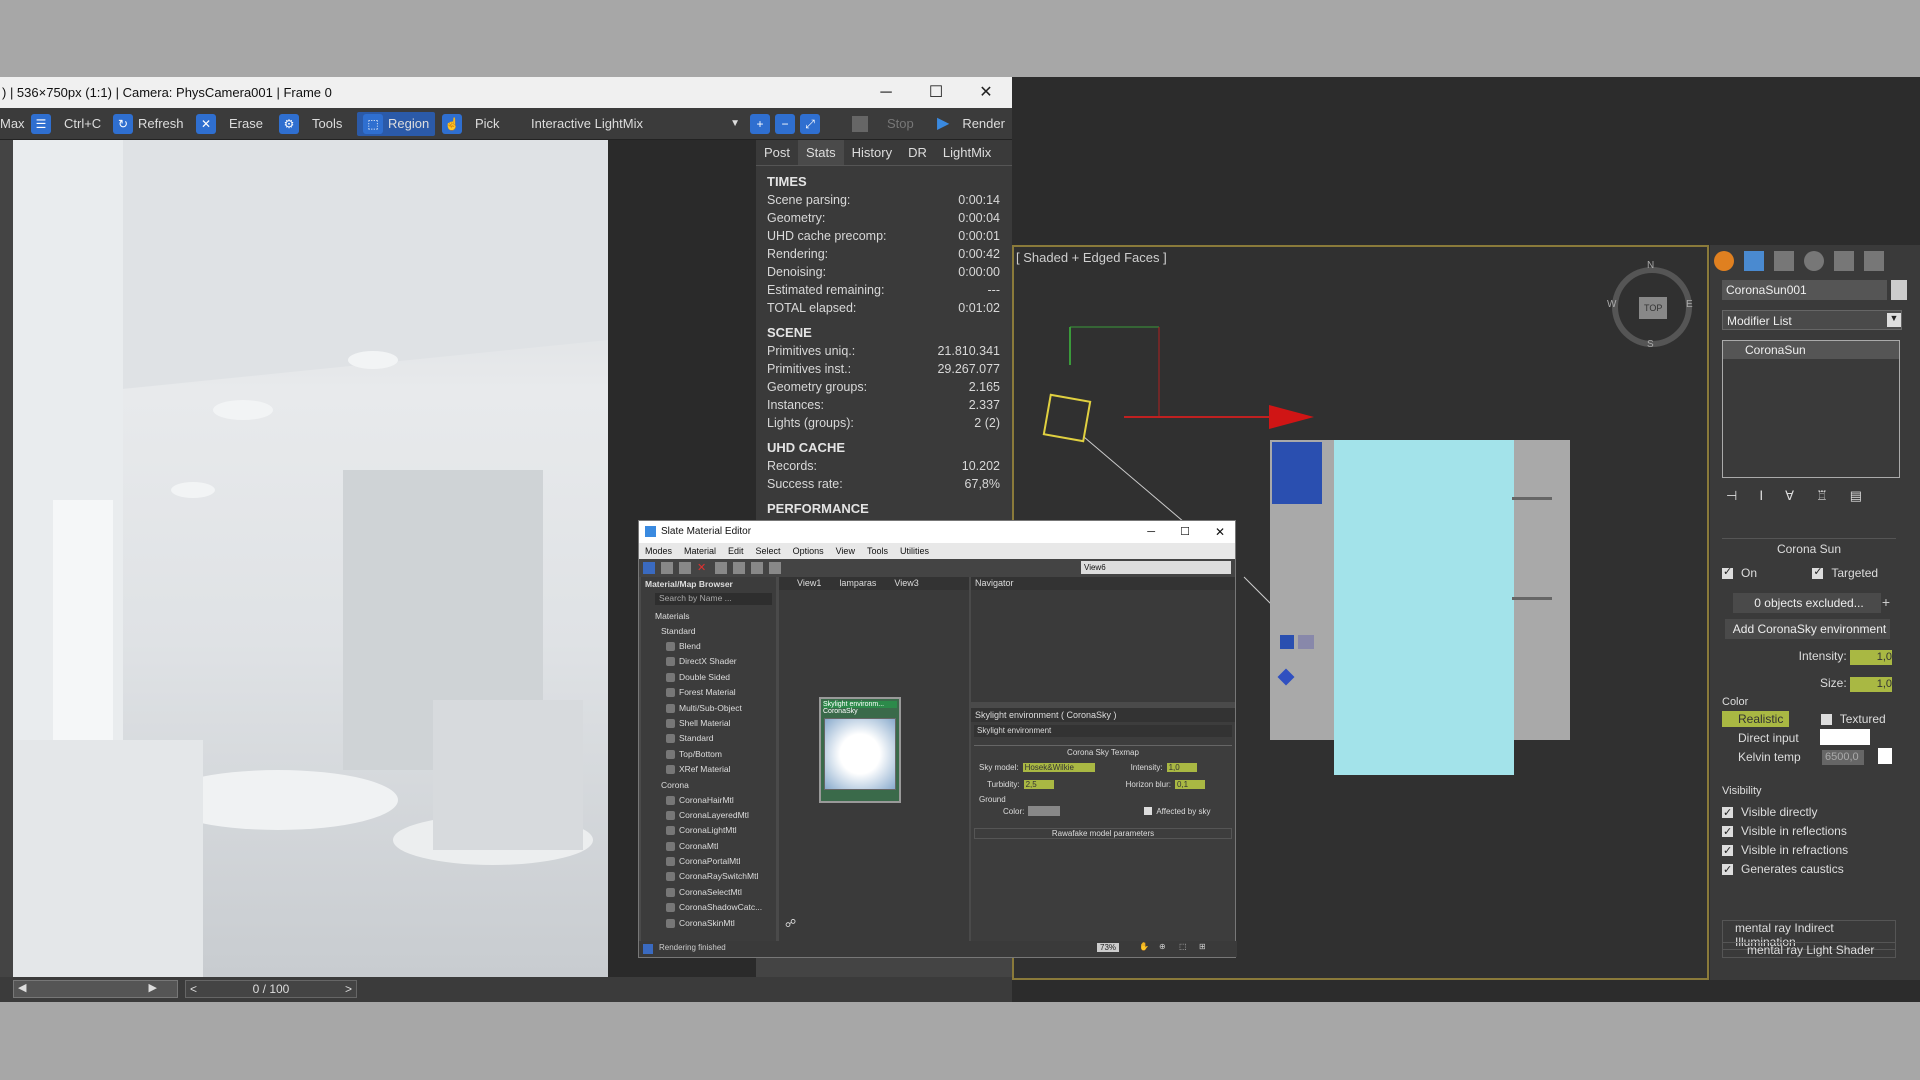 The image size is (1920, 1080). I want to click on list-item: Forest Material, so click(708, 692).